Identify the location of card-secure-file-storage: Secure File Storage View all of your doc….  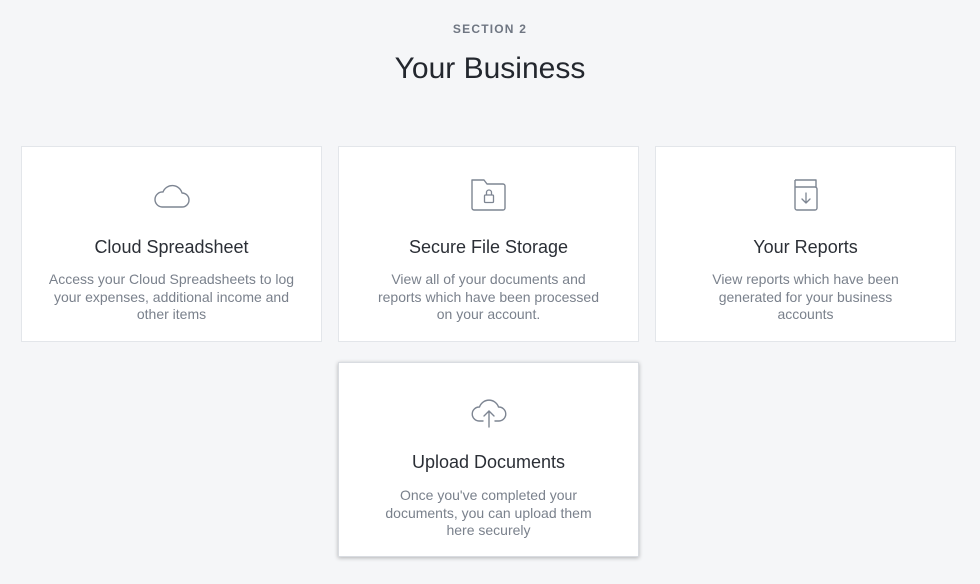
(488, 244).